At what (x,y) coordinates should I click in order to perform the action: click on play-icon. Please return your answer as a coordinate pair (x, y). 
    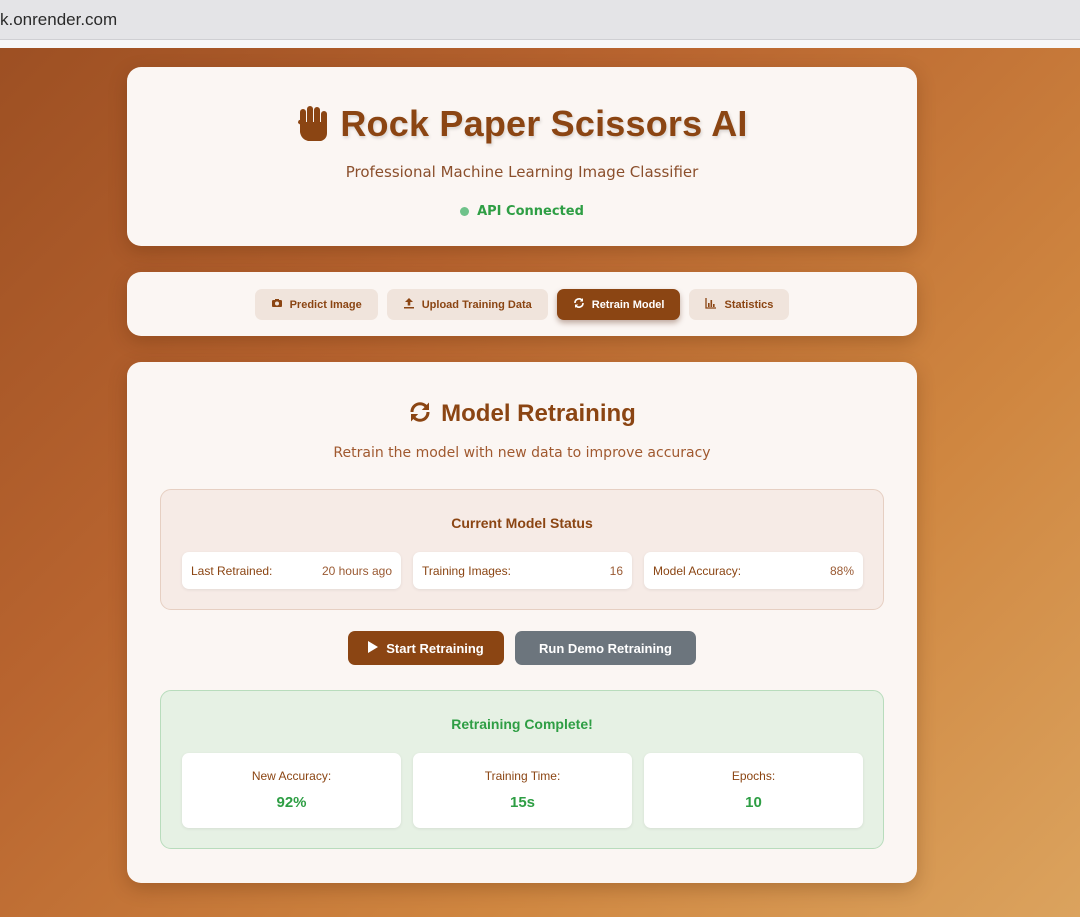
    Looking at the image, I should click on (373, 648).